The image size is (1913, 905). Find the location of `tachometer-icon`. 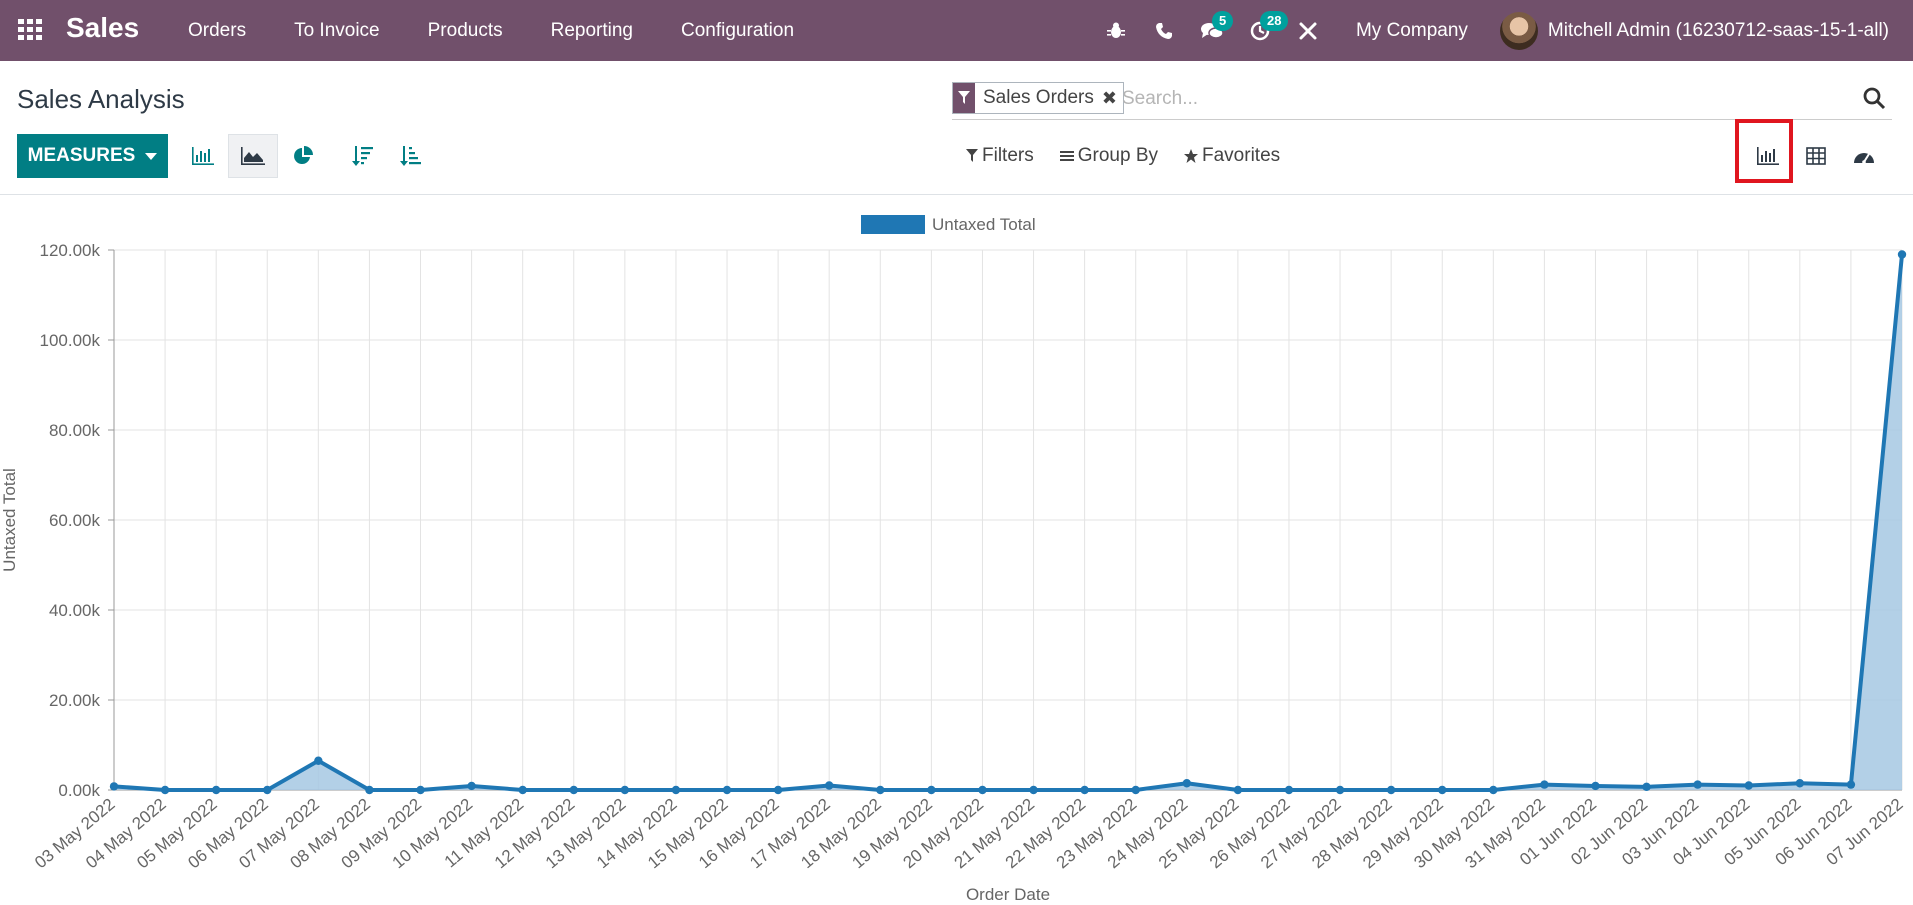

tachometer-icon is located at coordinates (1864, 158).